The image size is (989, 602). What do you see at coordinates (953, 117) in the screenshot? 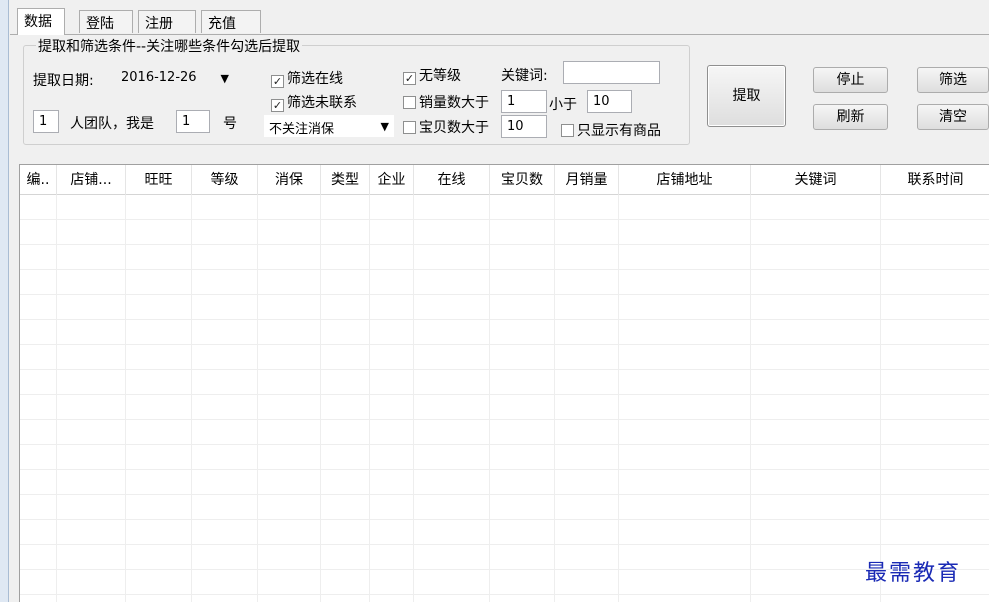
I see `clear-button: 清空` at bounding box center [953, 117].